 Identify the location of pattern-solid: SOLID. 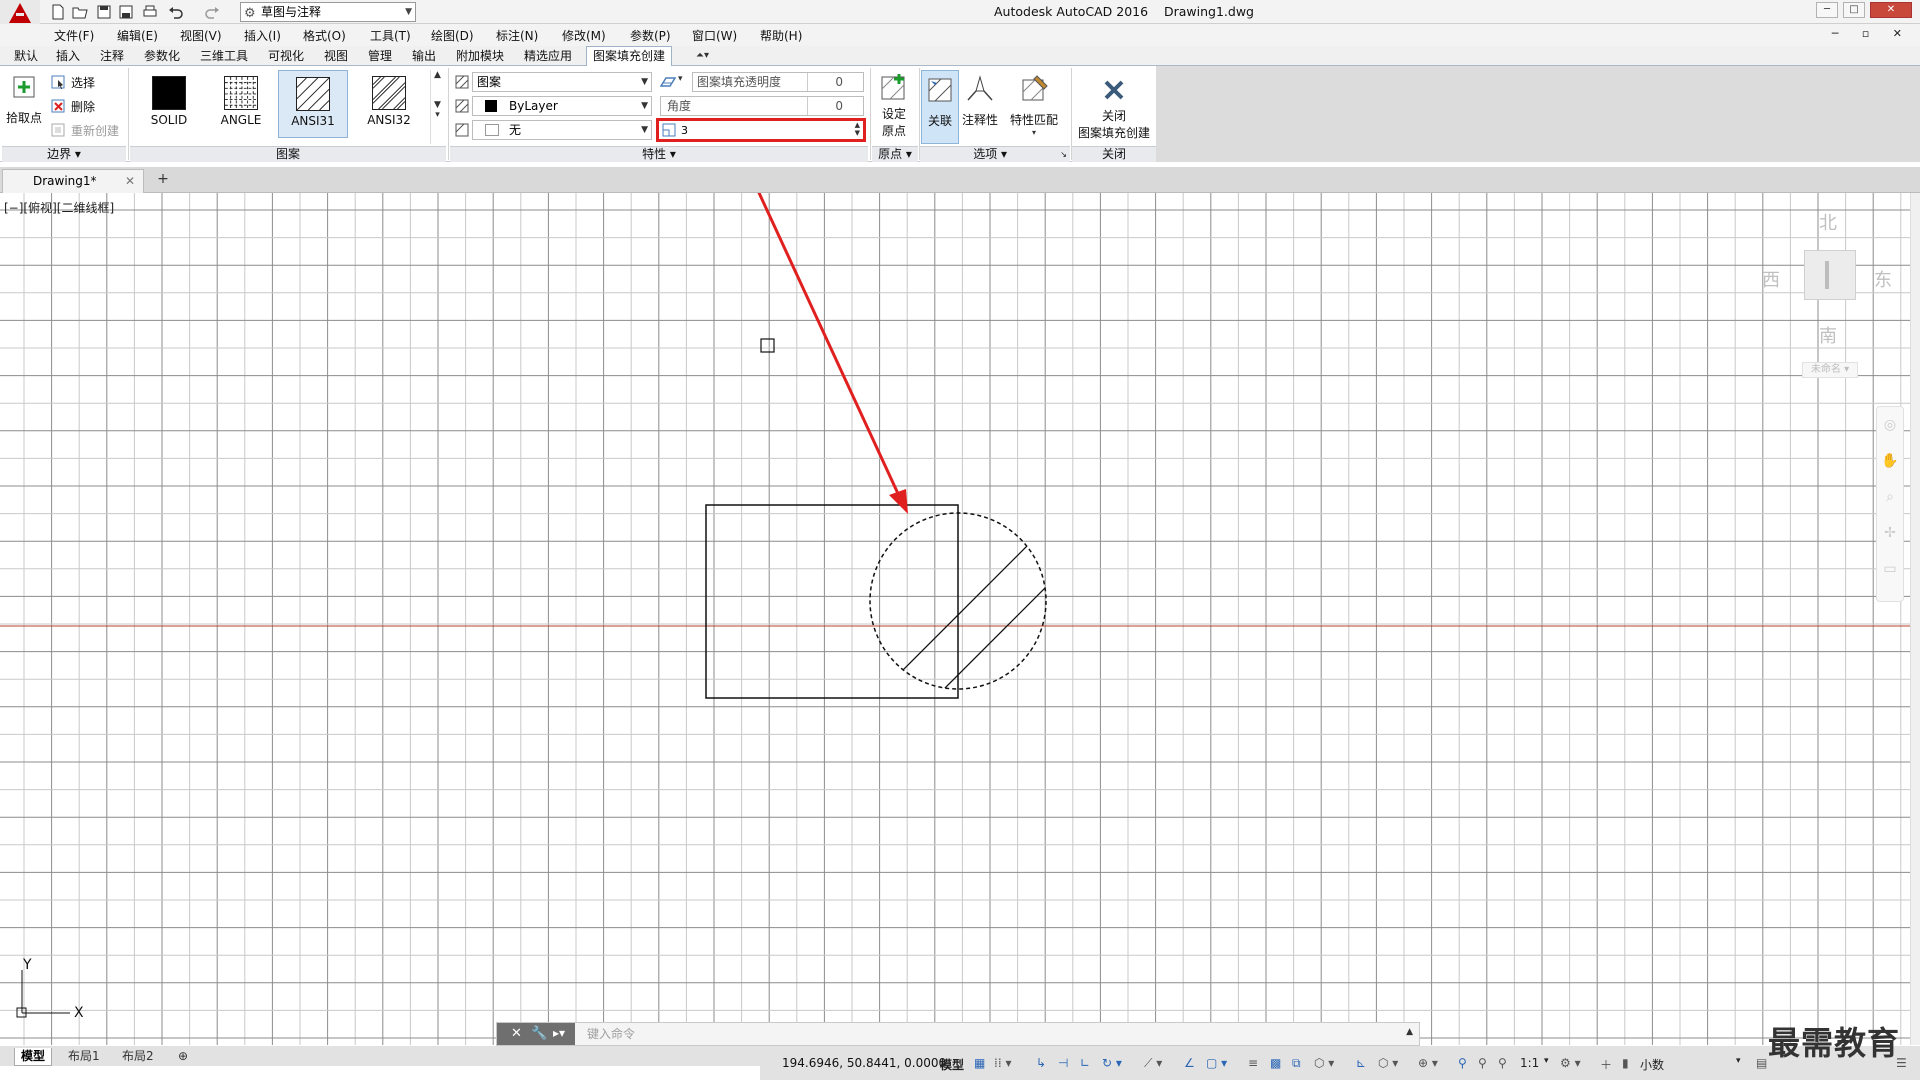
(169, 104).